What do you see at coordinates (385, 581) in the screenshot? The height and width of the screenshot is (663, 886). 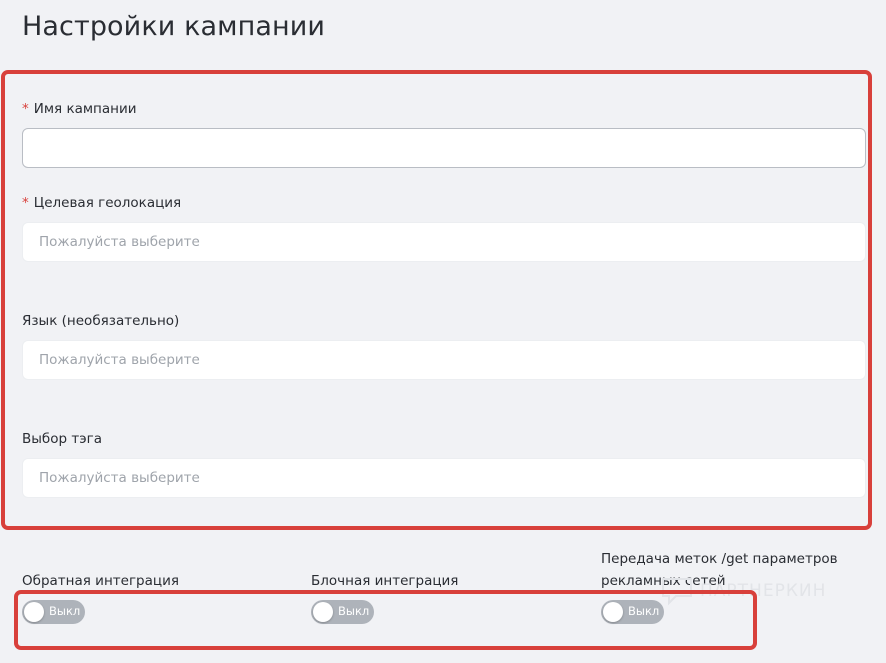 I see `block-integration-label: Блочная интеграция` at bounding box center [385, 581].